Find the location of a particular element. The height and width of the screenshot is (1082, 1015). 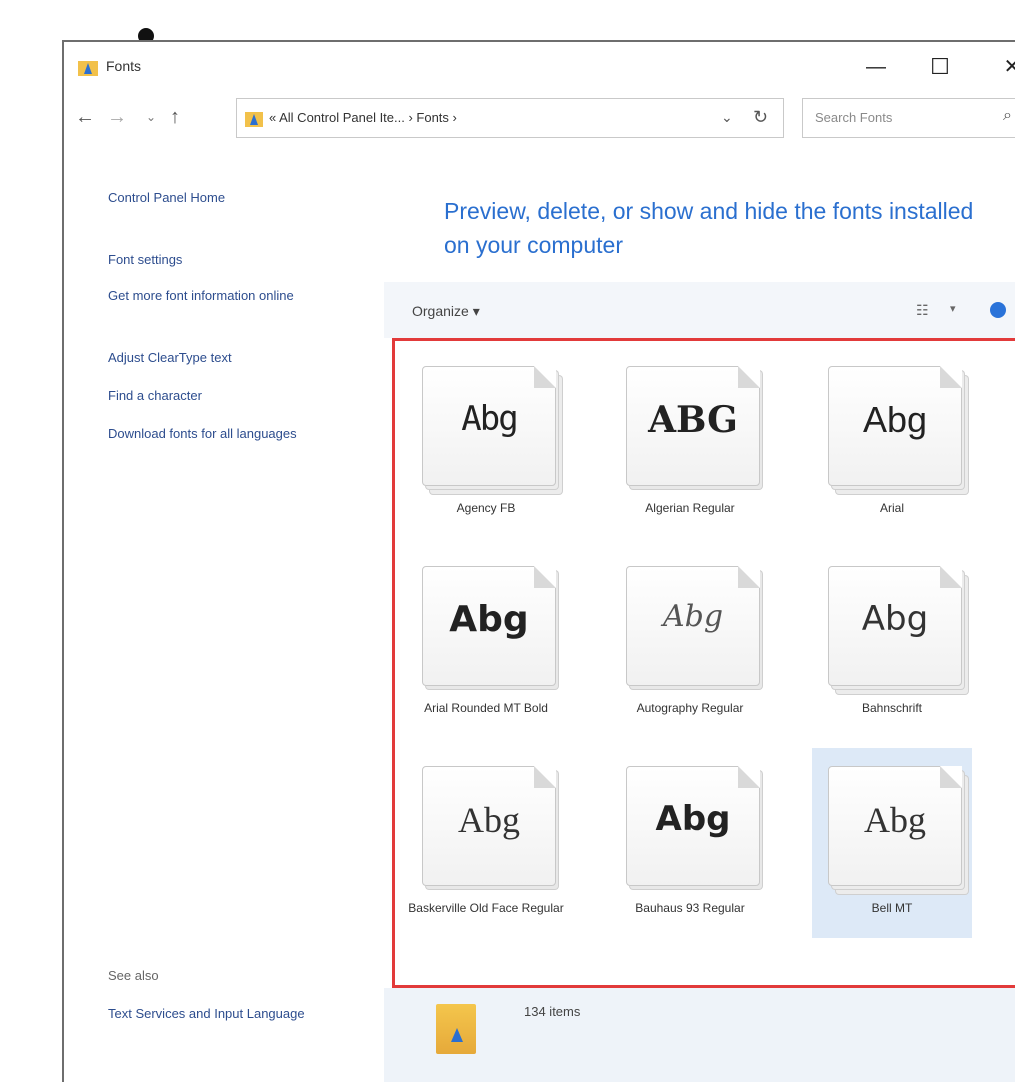

font-name: Baskerville Old Face Regular is located at coordinates (486, 908).